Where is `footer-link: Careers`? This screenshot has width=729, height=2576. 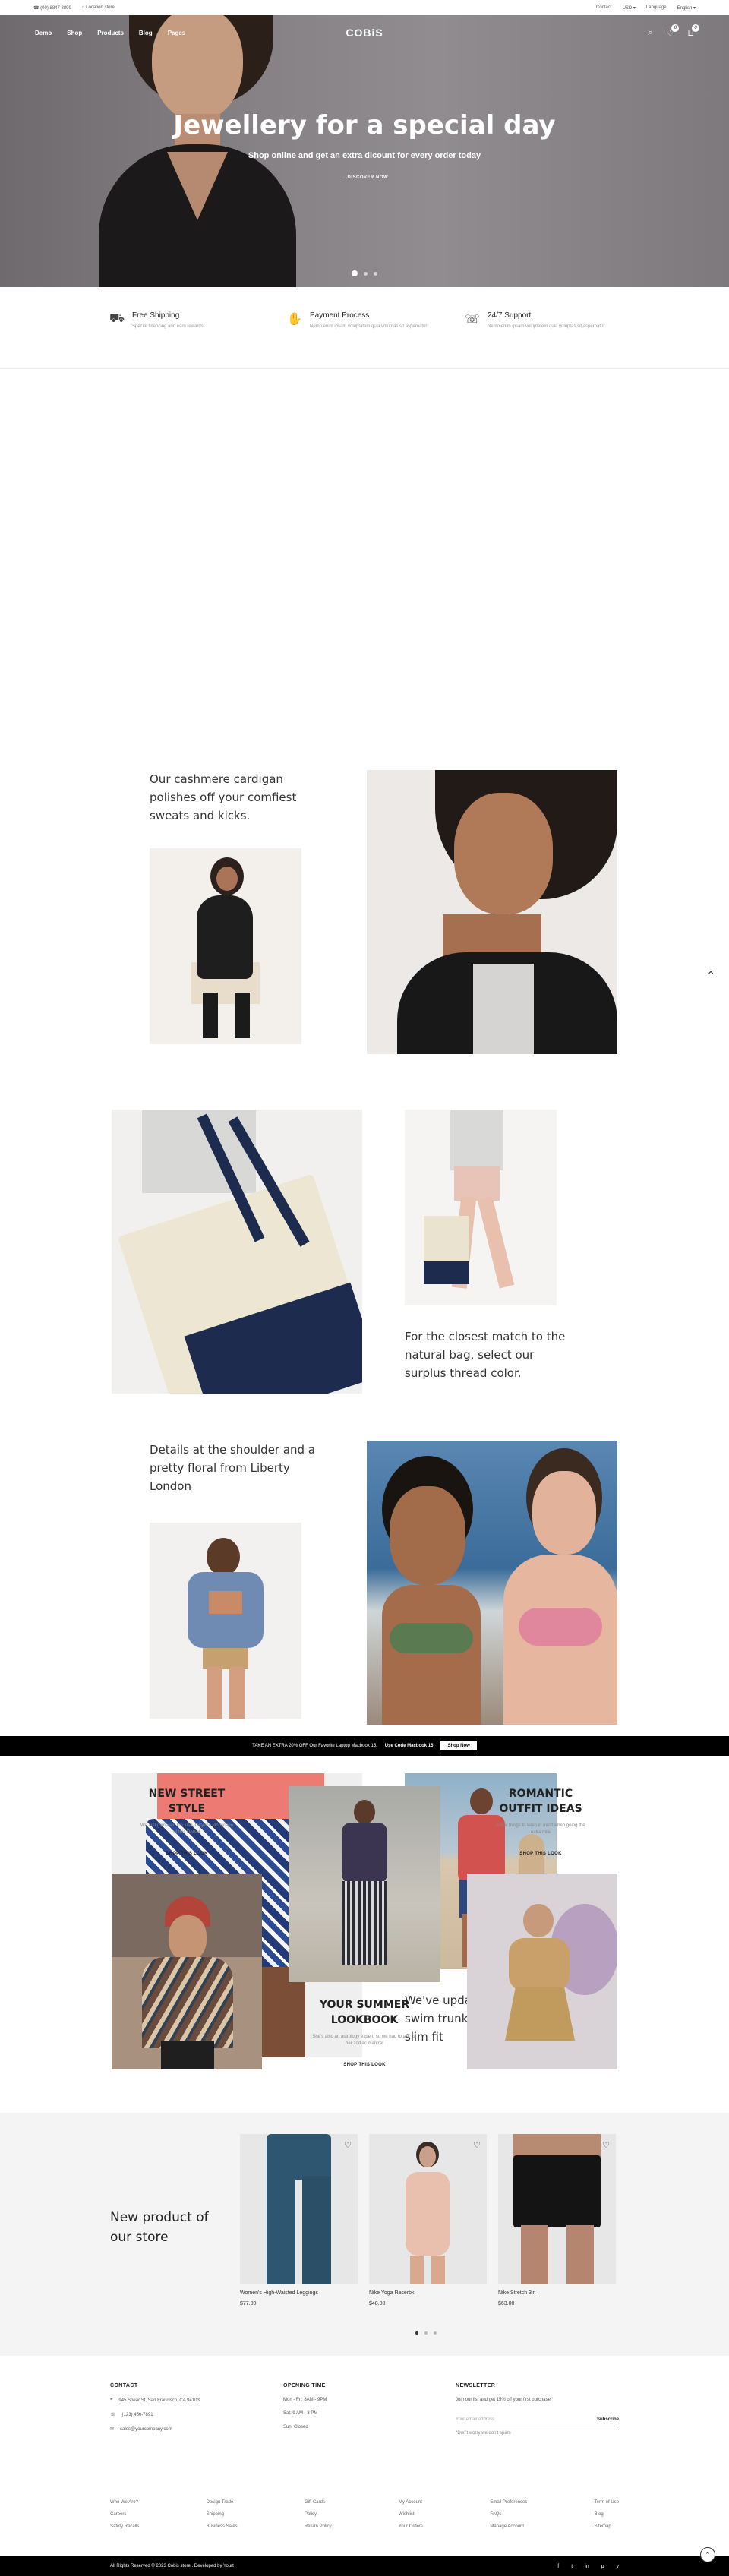
footer-link: Careers is located at coordinates (124, 2514).